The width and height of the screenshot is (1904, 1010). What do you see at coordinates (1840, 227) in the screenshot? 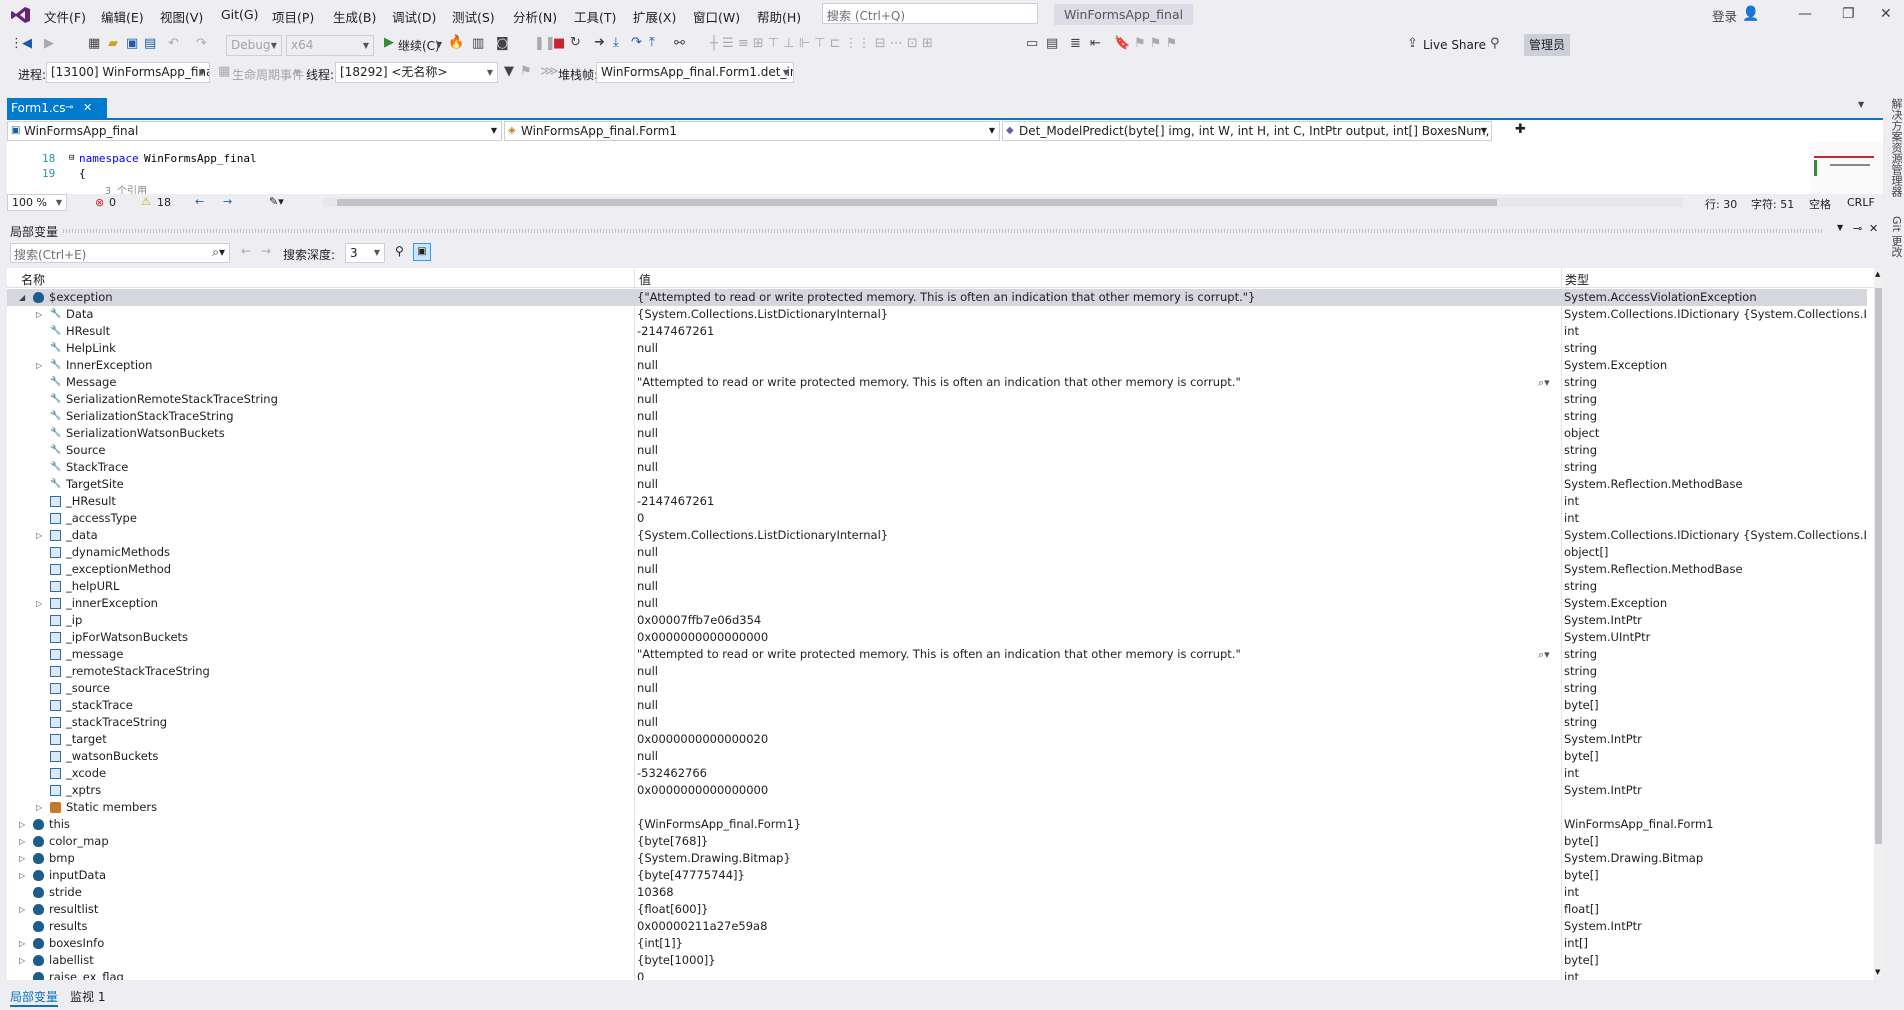
I see `window-options-icon: ▼` at bounding box center [1840, 227].